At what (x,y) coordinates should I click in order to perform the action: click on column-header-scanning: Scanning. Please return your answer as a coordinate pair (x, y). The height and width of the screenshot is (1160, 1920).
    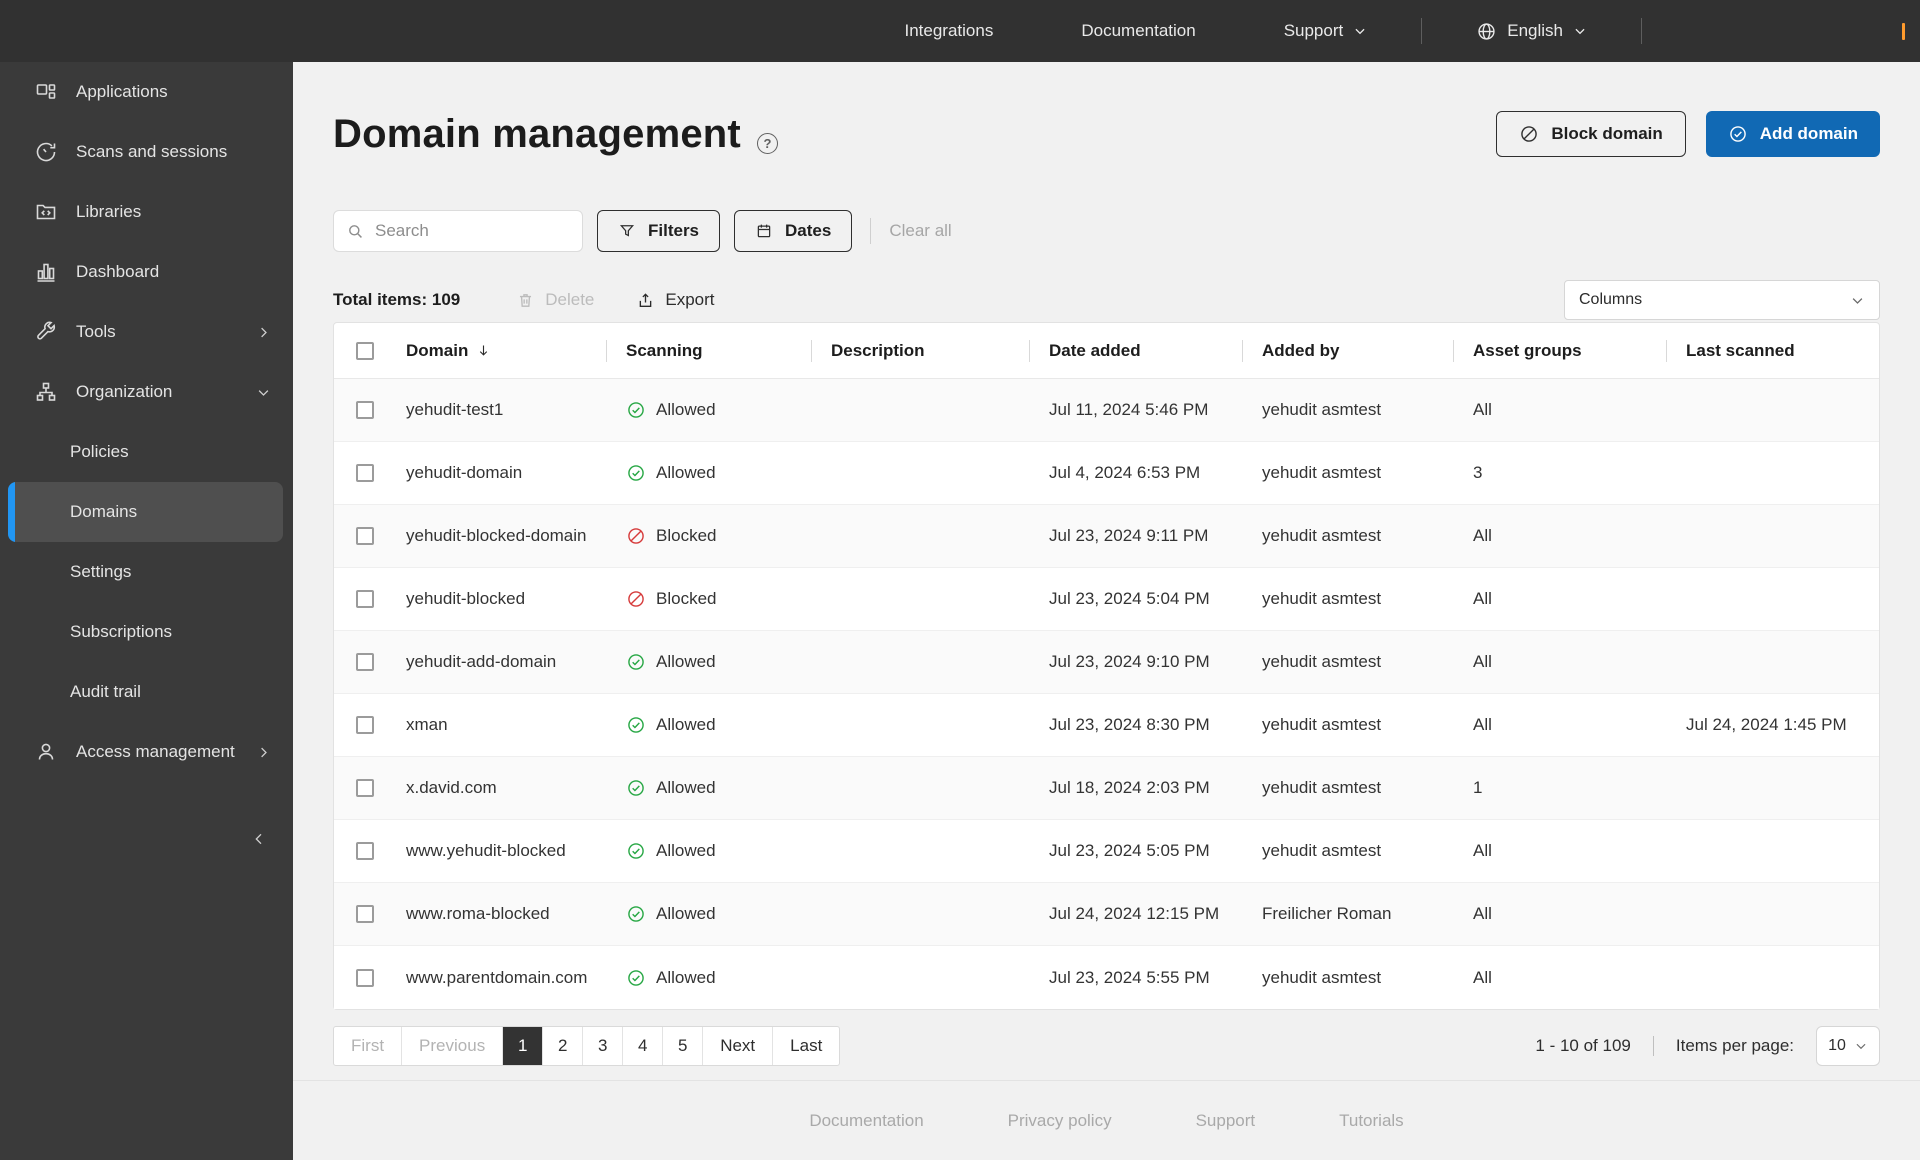
    Looking at the image, I should click on (708, 351).